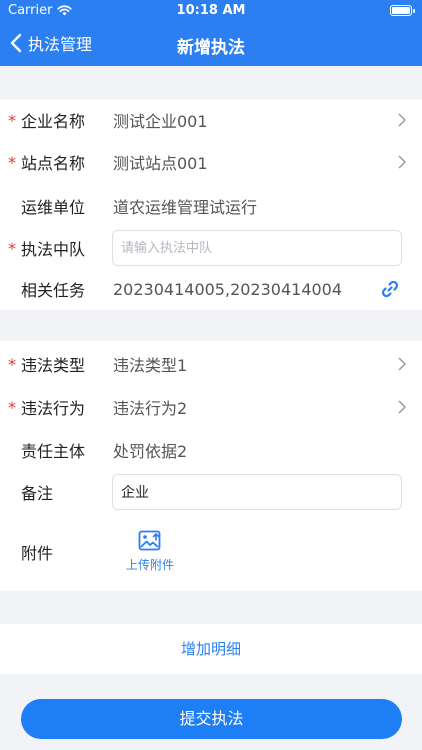  What do you see at coordinates (402, 10) in the screenshot?
I see `battery-icon` at bounding box center [402, 10].